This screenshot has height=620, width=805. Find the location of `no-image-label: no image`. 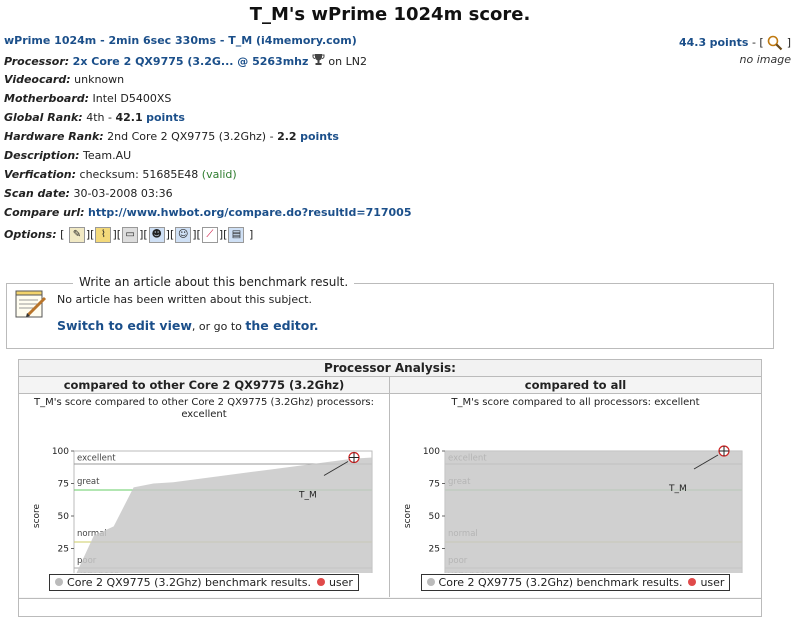

no-image-label: no image is located at coordinates (765, 59).